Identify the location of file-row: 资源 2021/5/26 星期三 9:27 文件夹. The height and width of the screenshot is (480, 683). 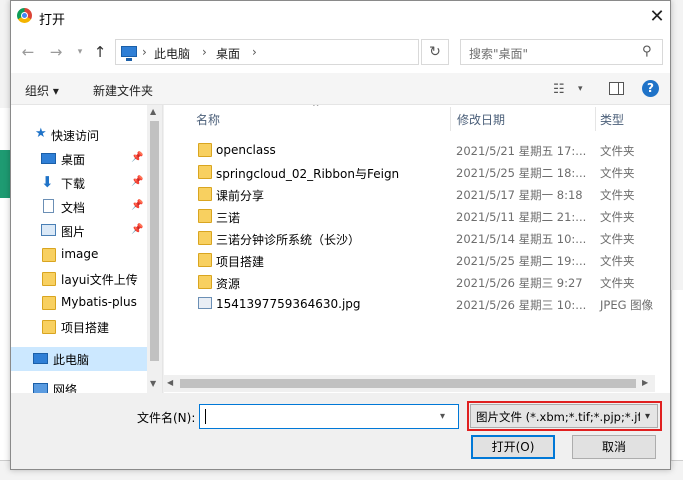
(427, 282).